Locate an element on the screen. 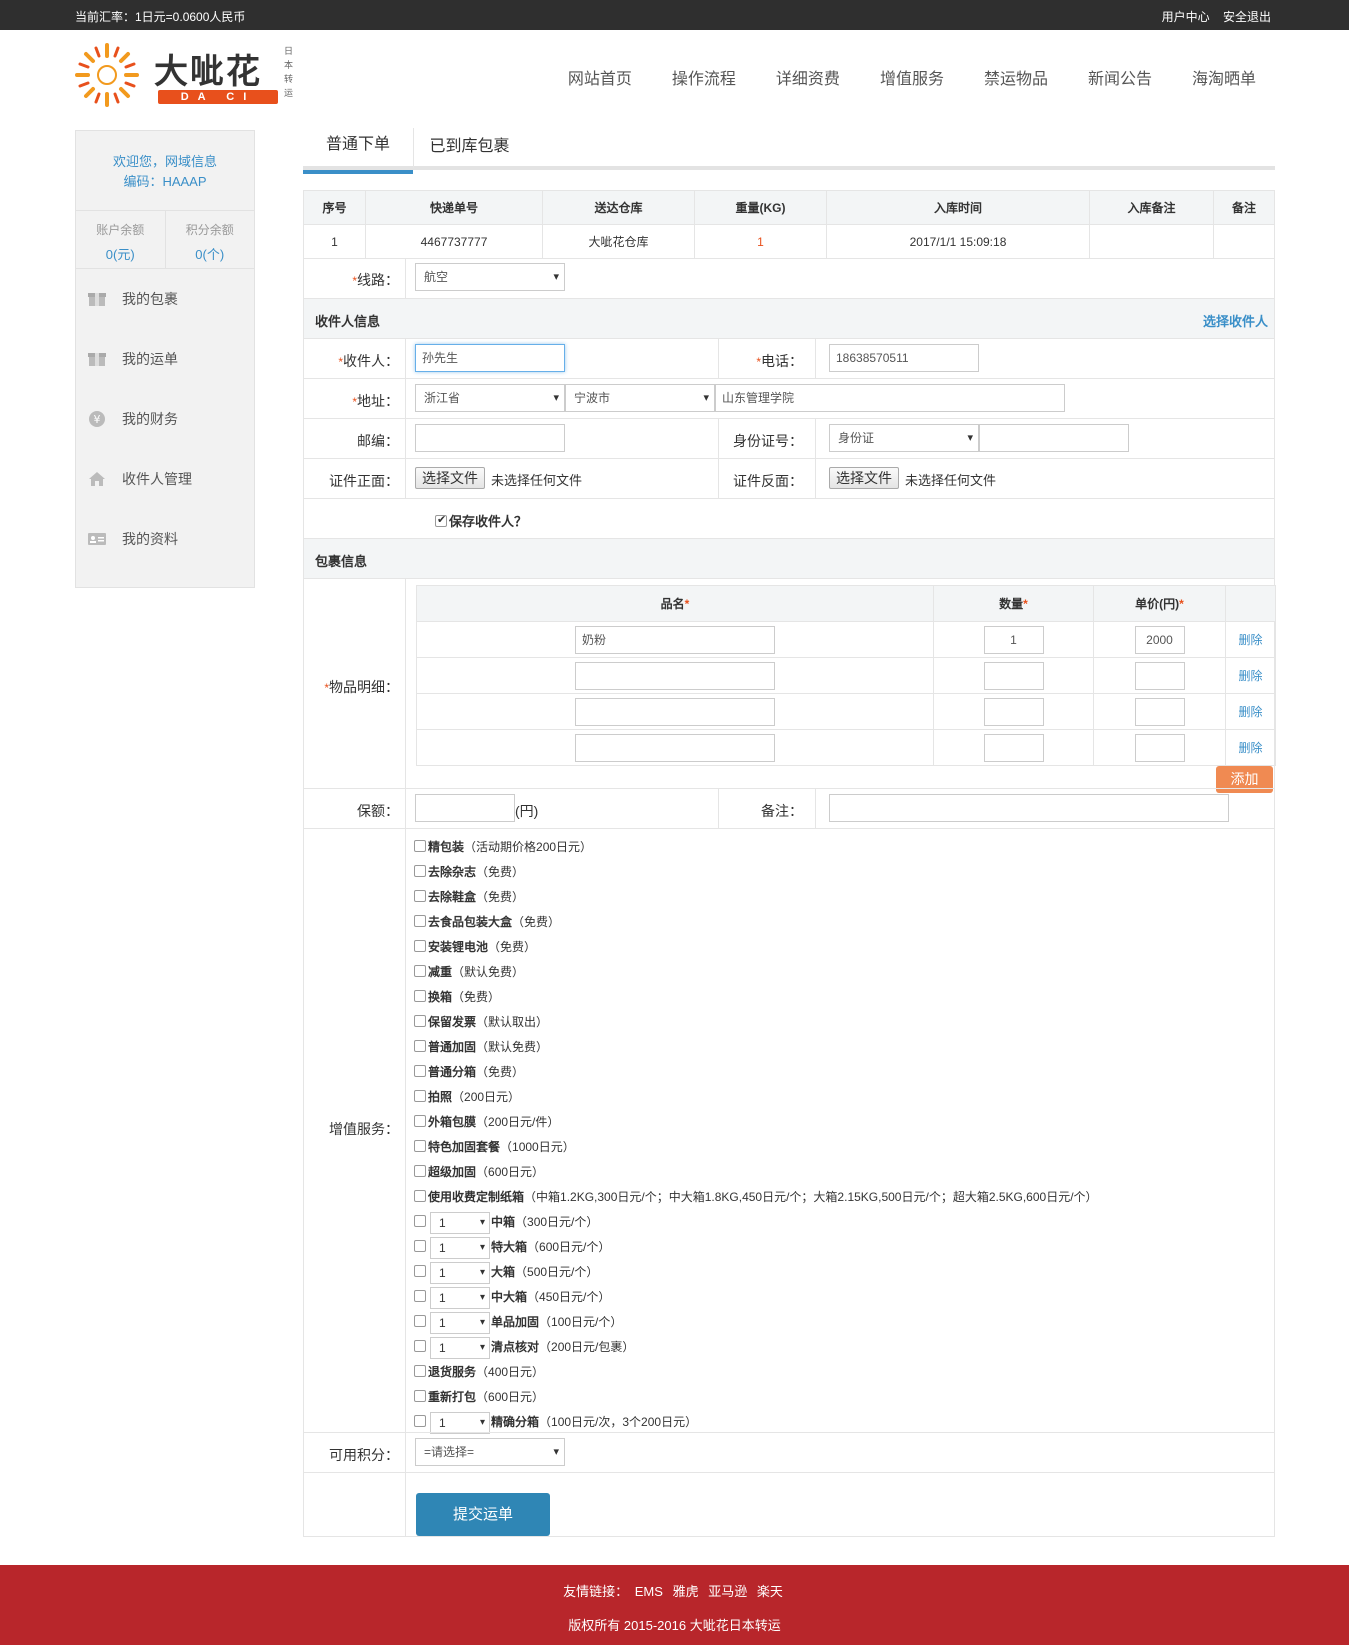 The width and height of the screenshot is (1349, 1645). remark-input is located at coordinates (1029, 808).